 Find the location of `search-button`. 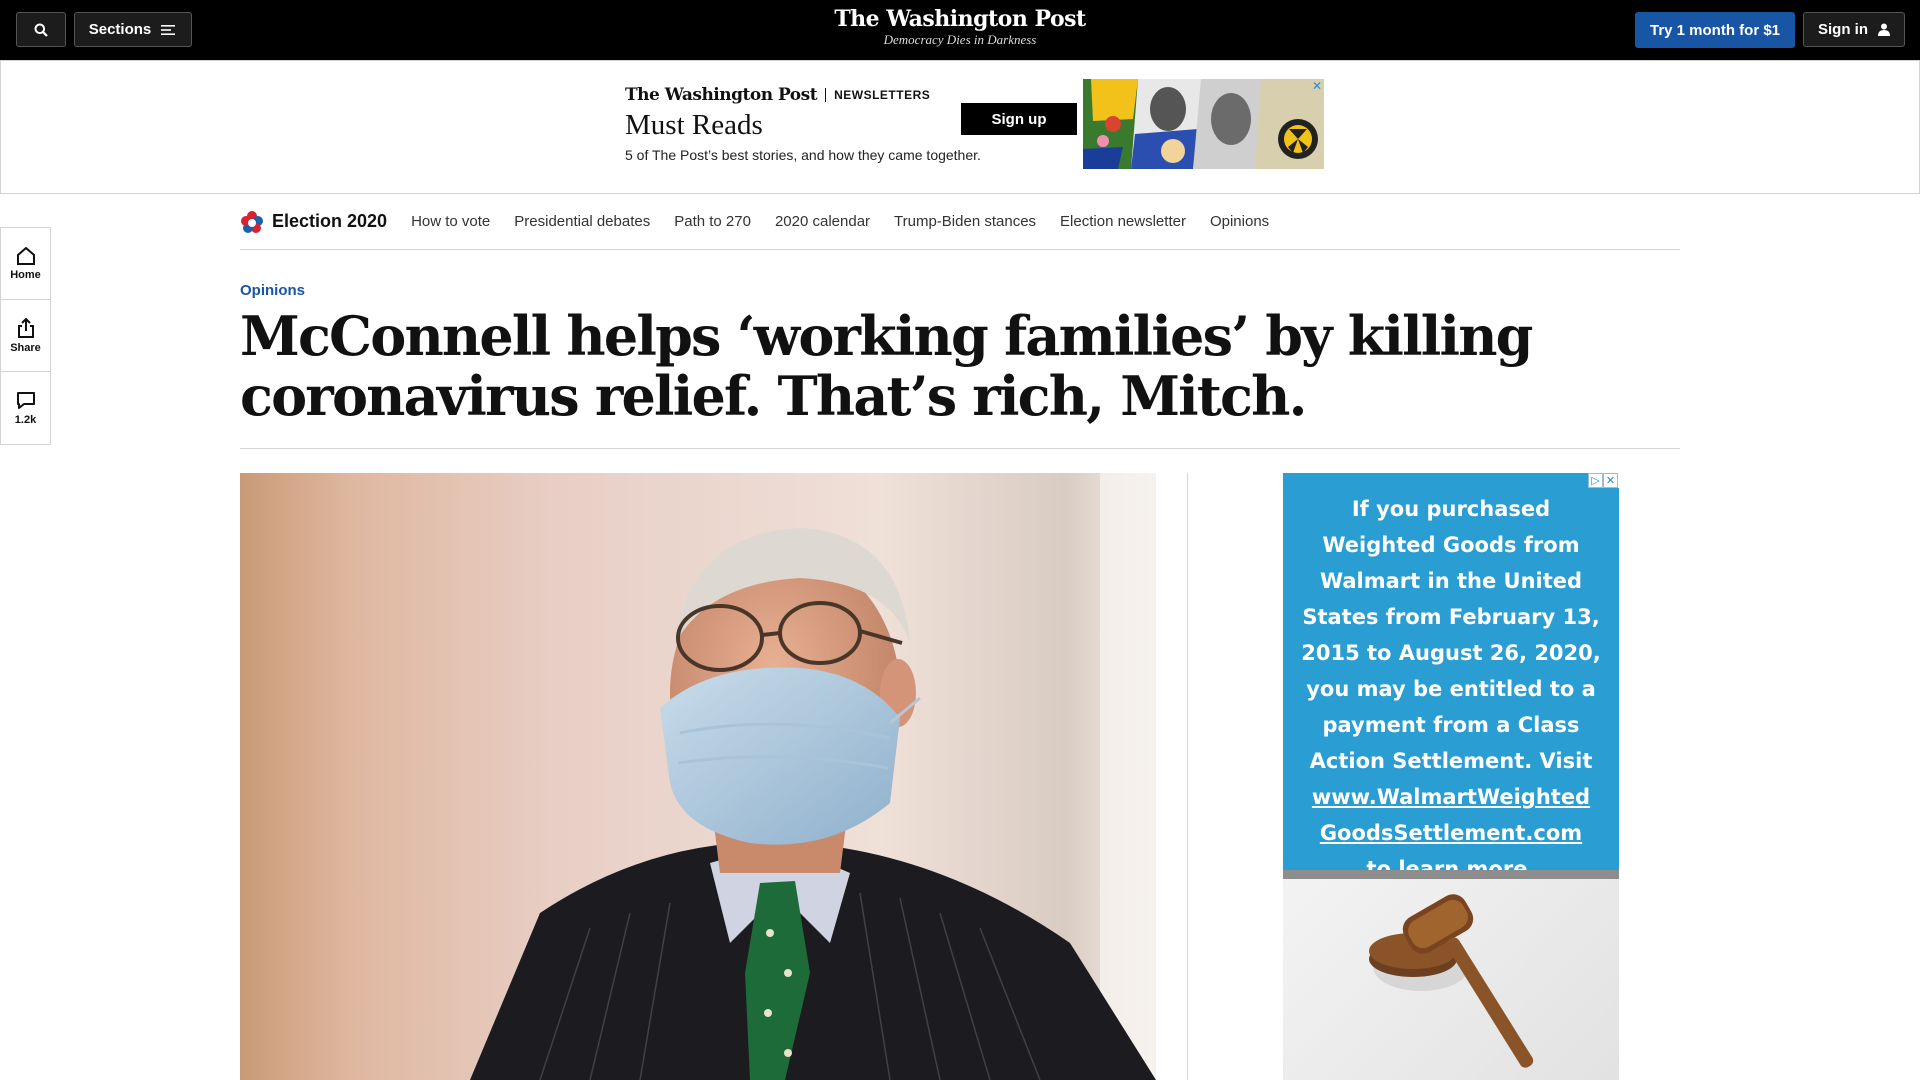

search-button is located at coordinates (41, 29).